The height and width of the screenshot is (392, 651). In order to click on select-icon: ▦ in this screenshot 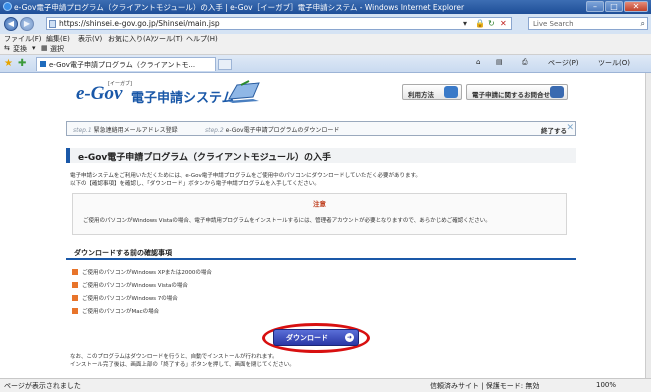, I will do `click(44, 48)`.